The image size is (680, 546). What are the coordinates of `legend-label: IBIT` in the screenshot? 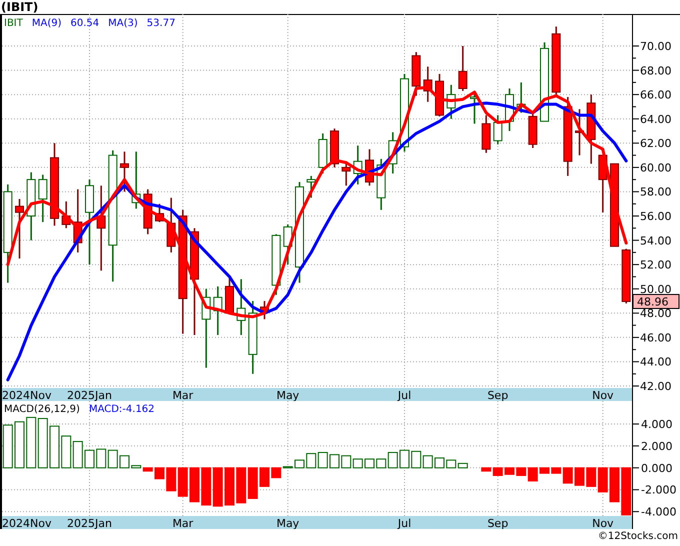 It's located at (13, 23).